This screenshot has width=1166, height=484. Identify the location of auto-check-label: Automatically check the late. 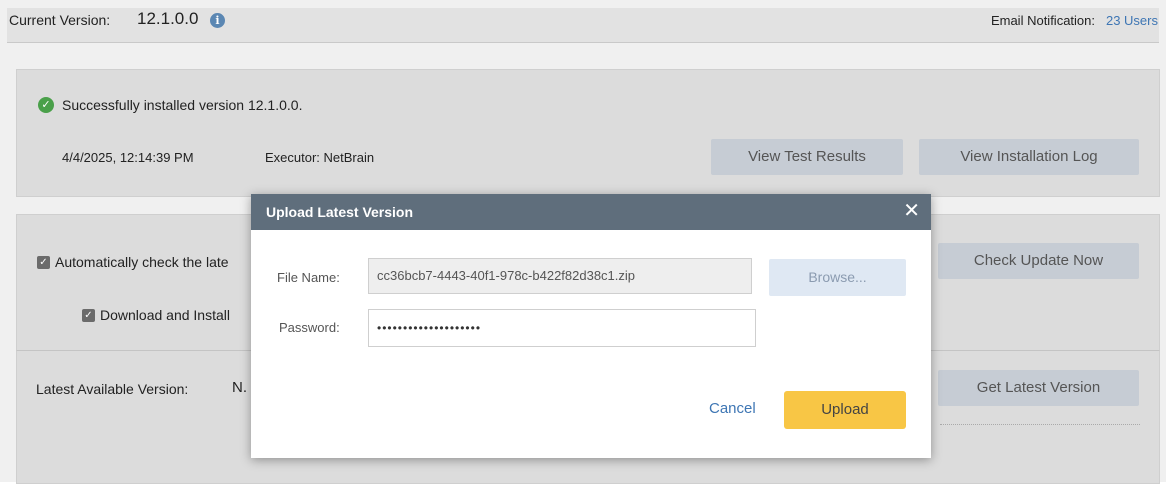
(142, 262).